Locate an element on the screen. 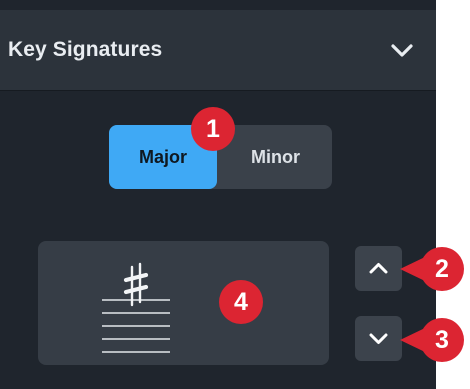  staff-with-sharp is located at coordinates (136, 307).